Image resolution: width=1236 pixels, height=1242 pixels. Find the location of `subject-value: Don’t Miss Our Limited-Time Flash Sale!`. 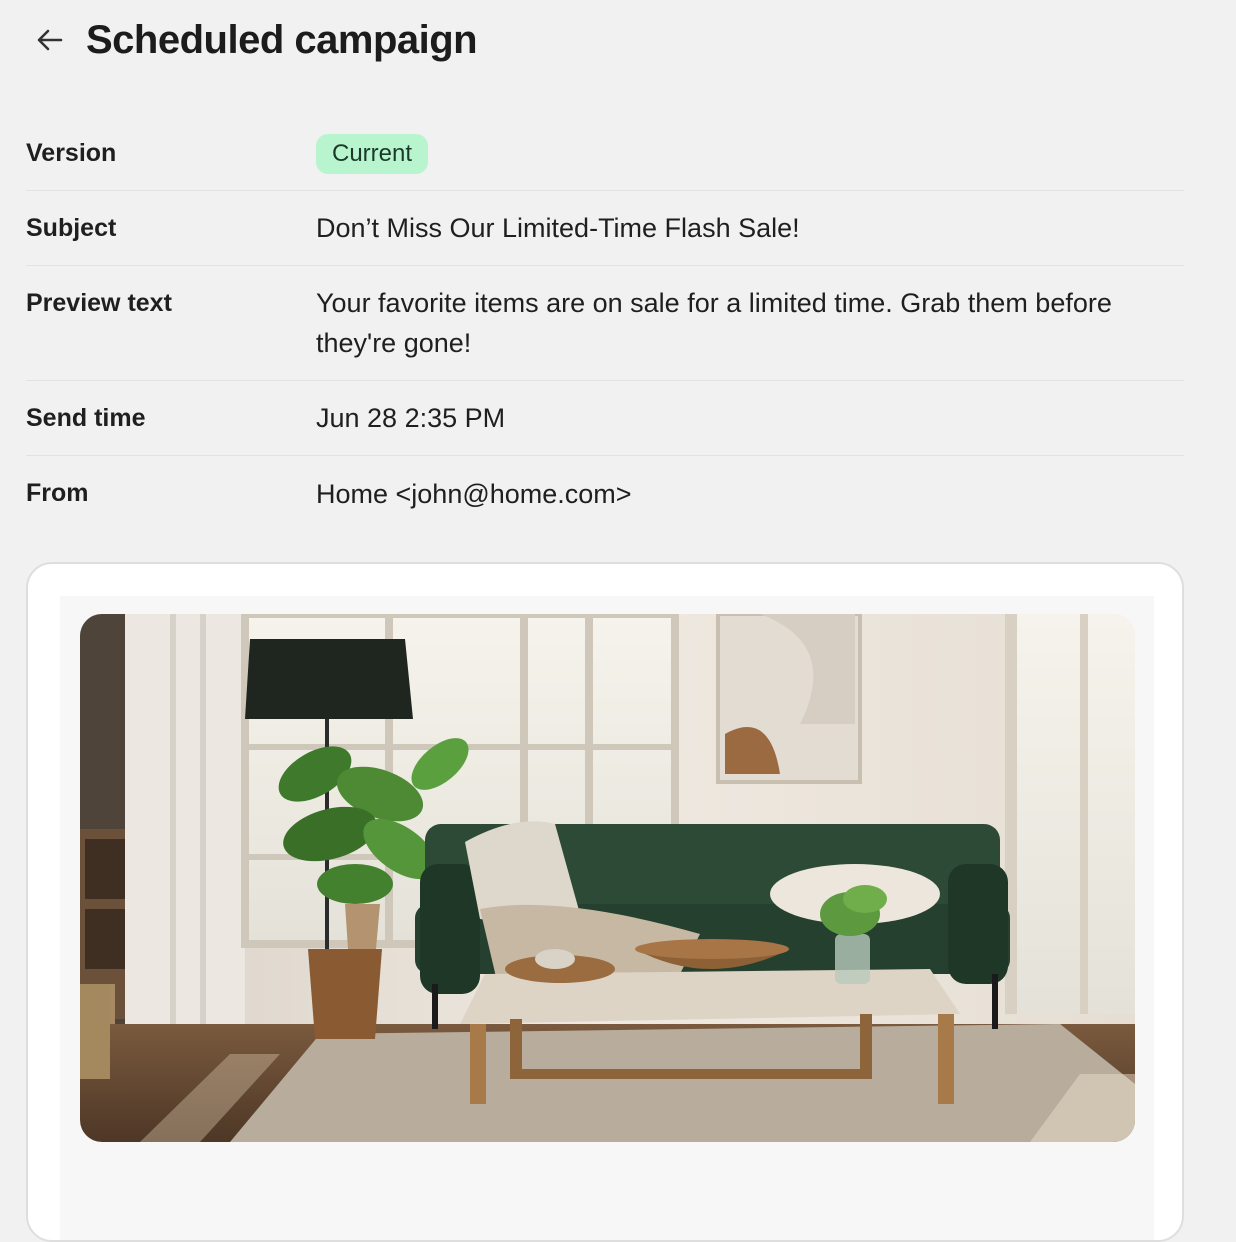

subject-value: Don’t Miss Our Limited-Time Flash Sale! is located at coordinates (558, 228).